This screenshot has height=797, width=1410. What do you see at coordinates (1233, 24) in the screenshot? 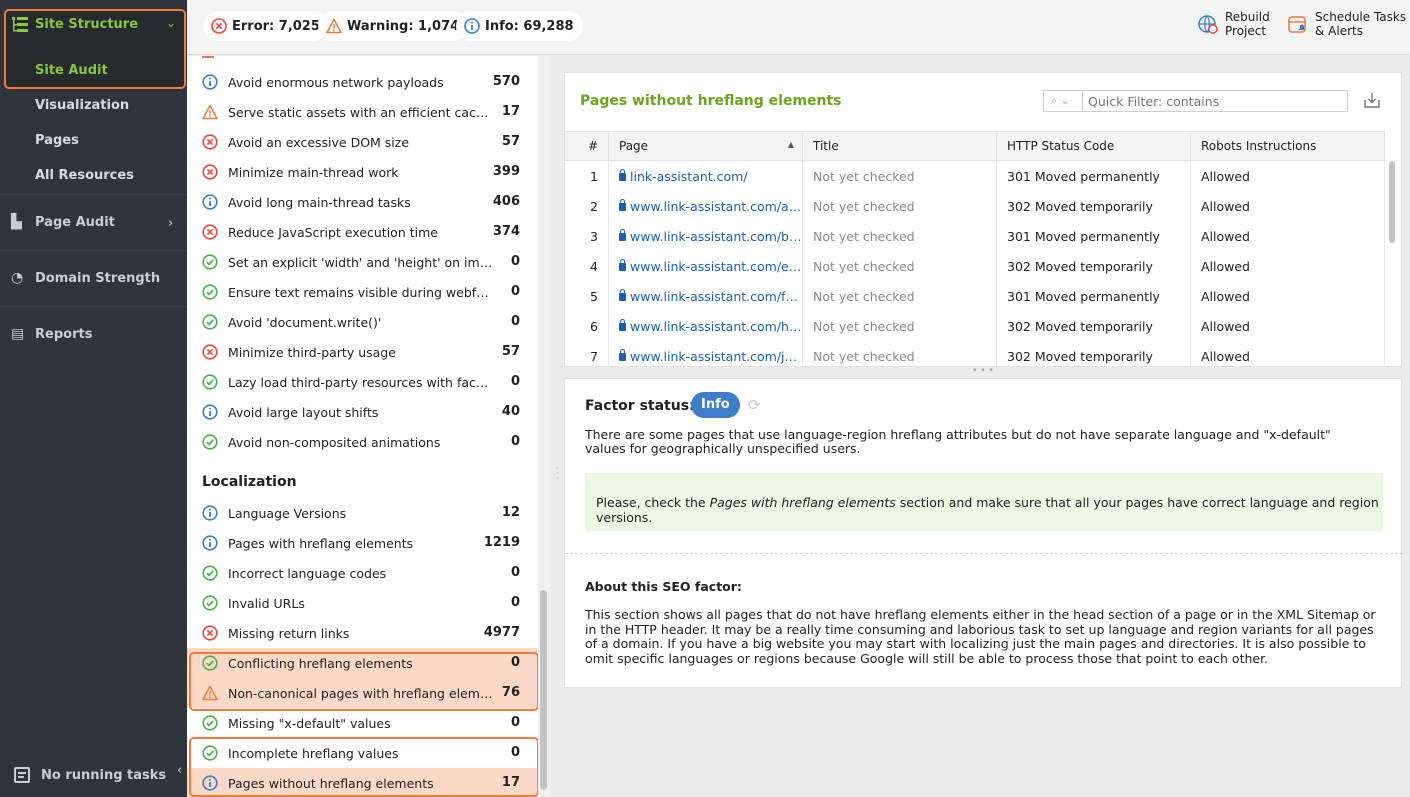
I see `rebuild-project-button: Rebuild Project` at bounding box center [1233, 24].